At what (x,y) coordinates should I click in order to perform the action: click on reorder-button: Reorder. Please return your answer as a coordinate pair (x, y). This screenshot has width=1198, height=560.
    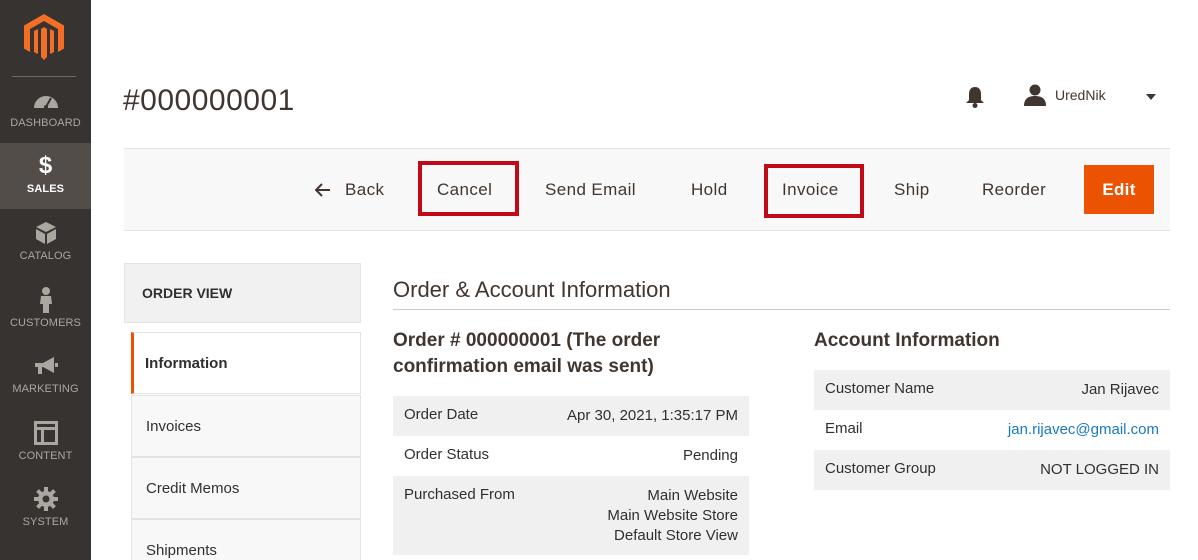
    Looking at the image, I should click on (1014, 189).